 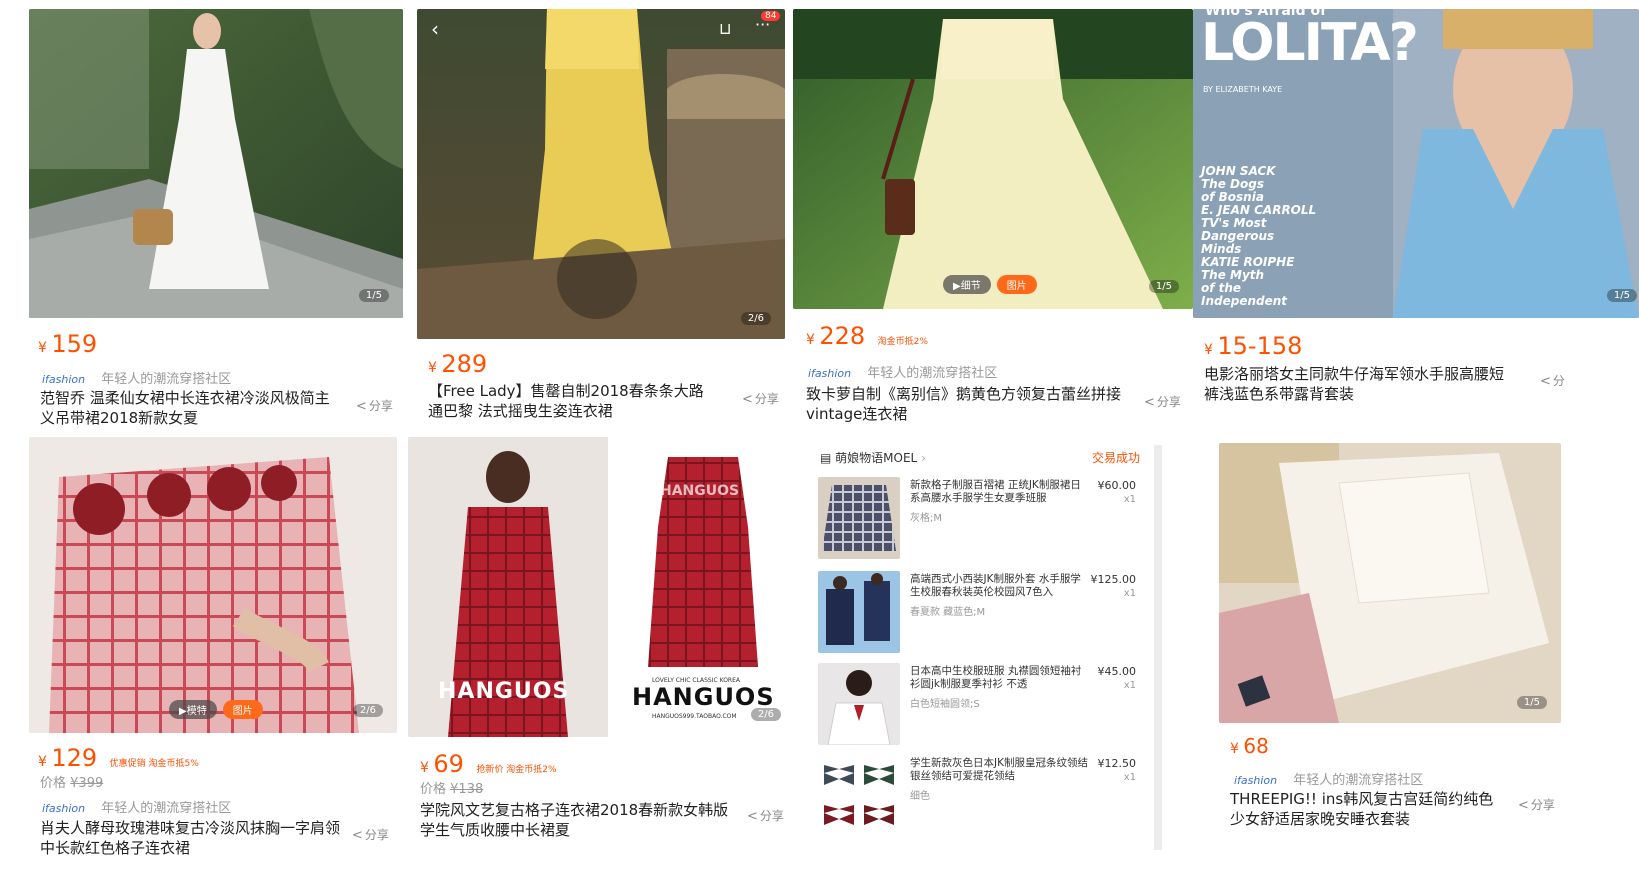 I want to click on back-icon: ‹, so click(x=435, y=29).